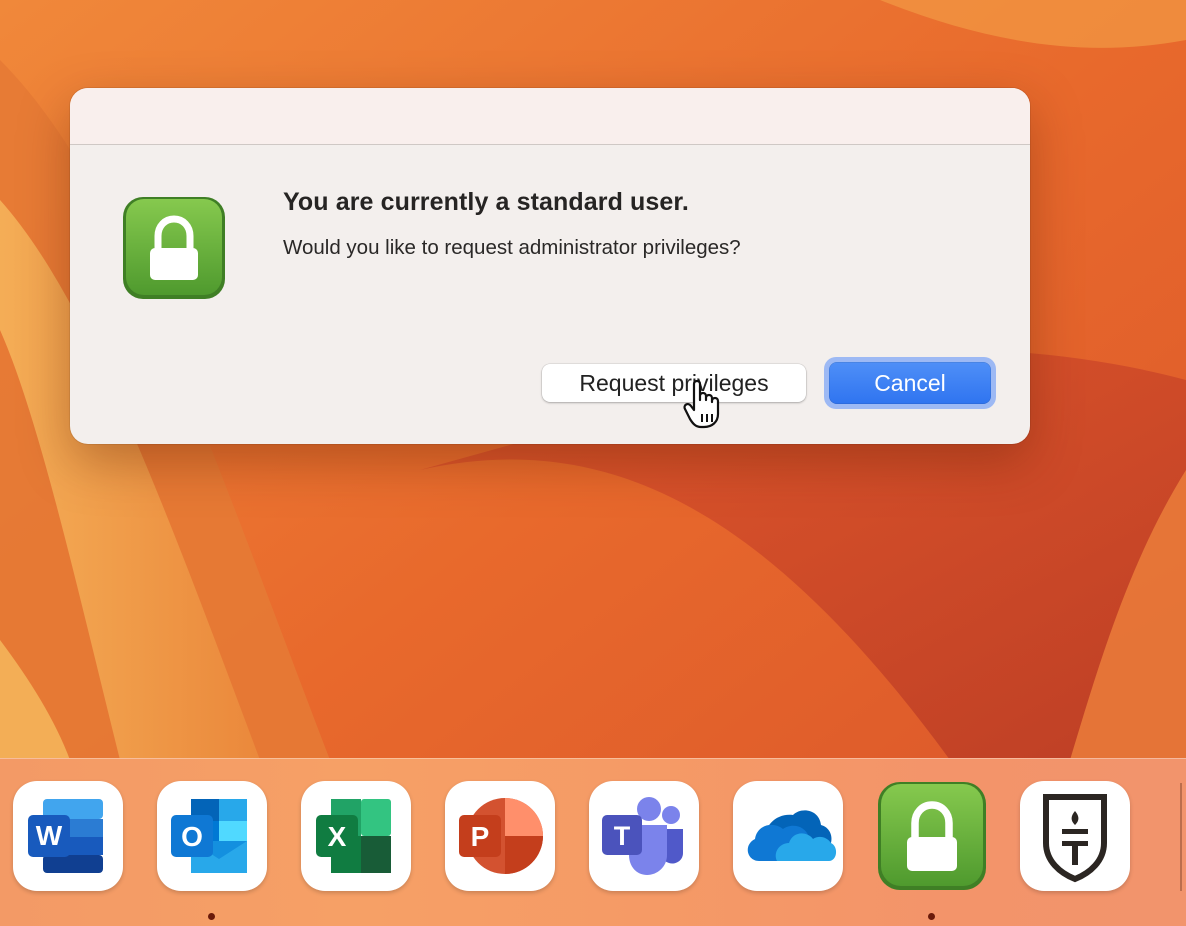 The image size is (1186, 926). What do you see at coordinates (701, 404) in the screenshot?
I see `hand-pointer-cursor-icon` at bounding box center [701, 404].